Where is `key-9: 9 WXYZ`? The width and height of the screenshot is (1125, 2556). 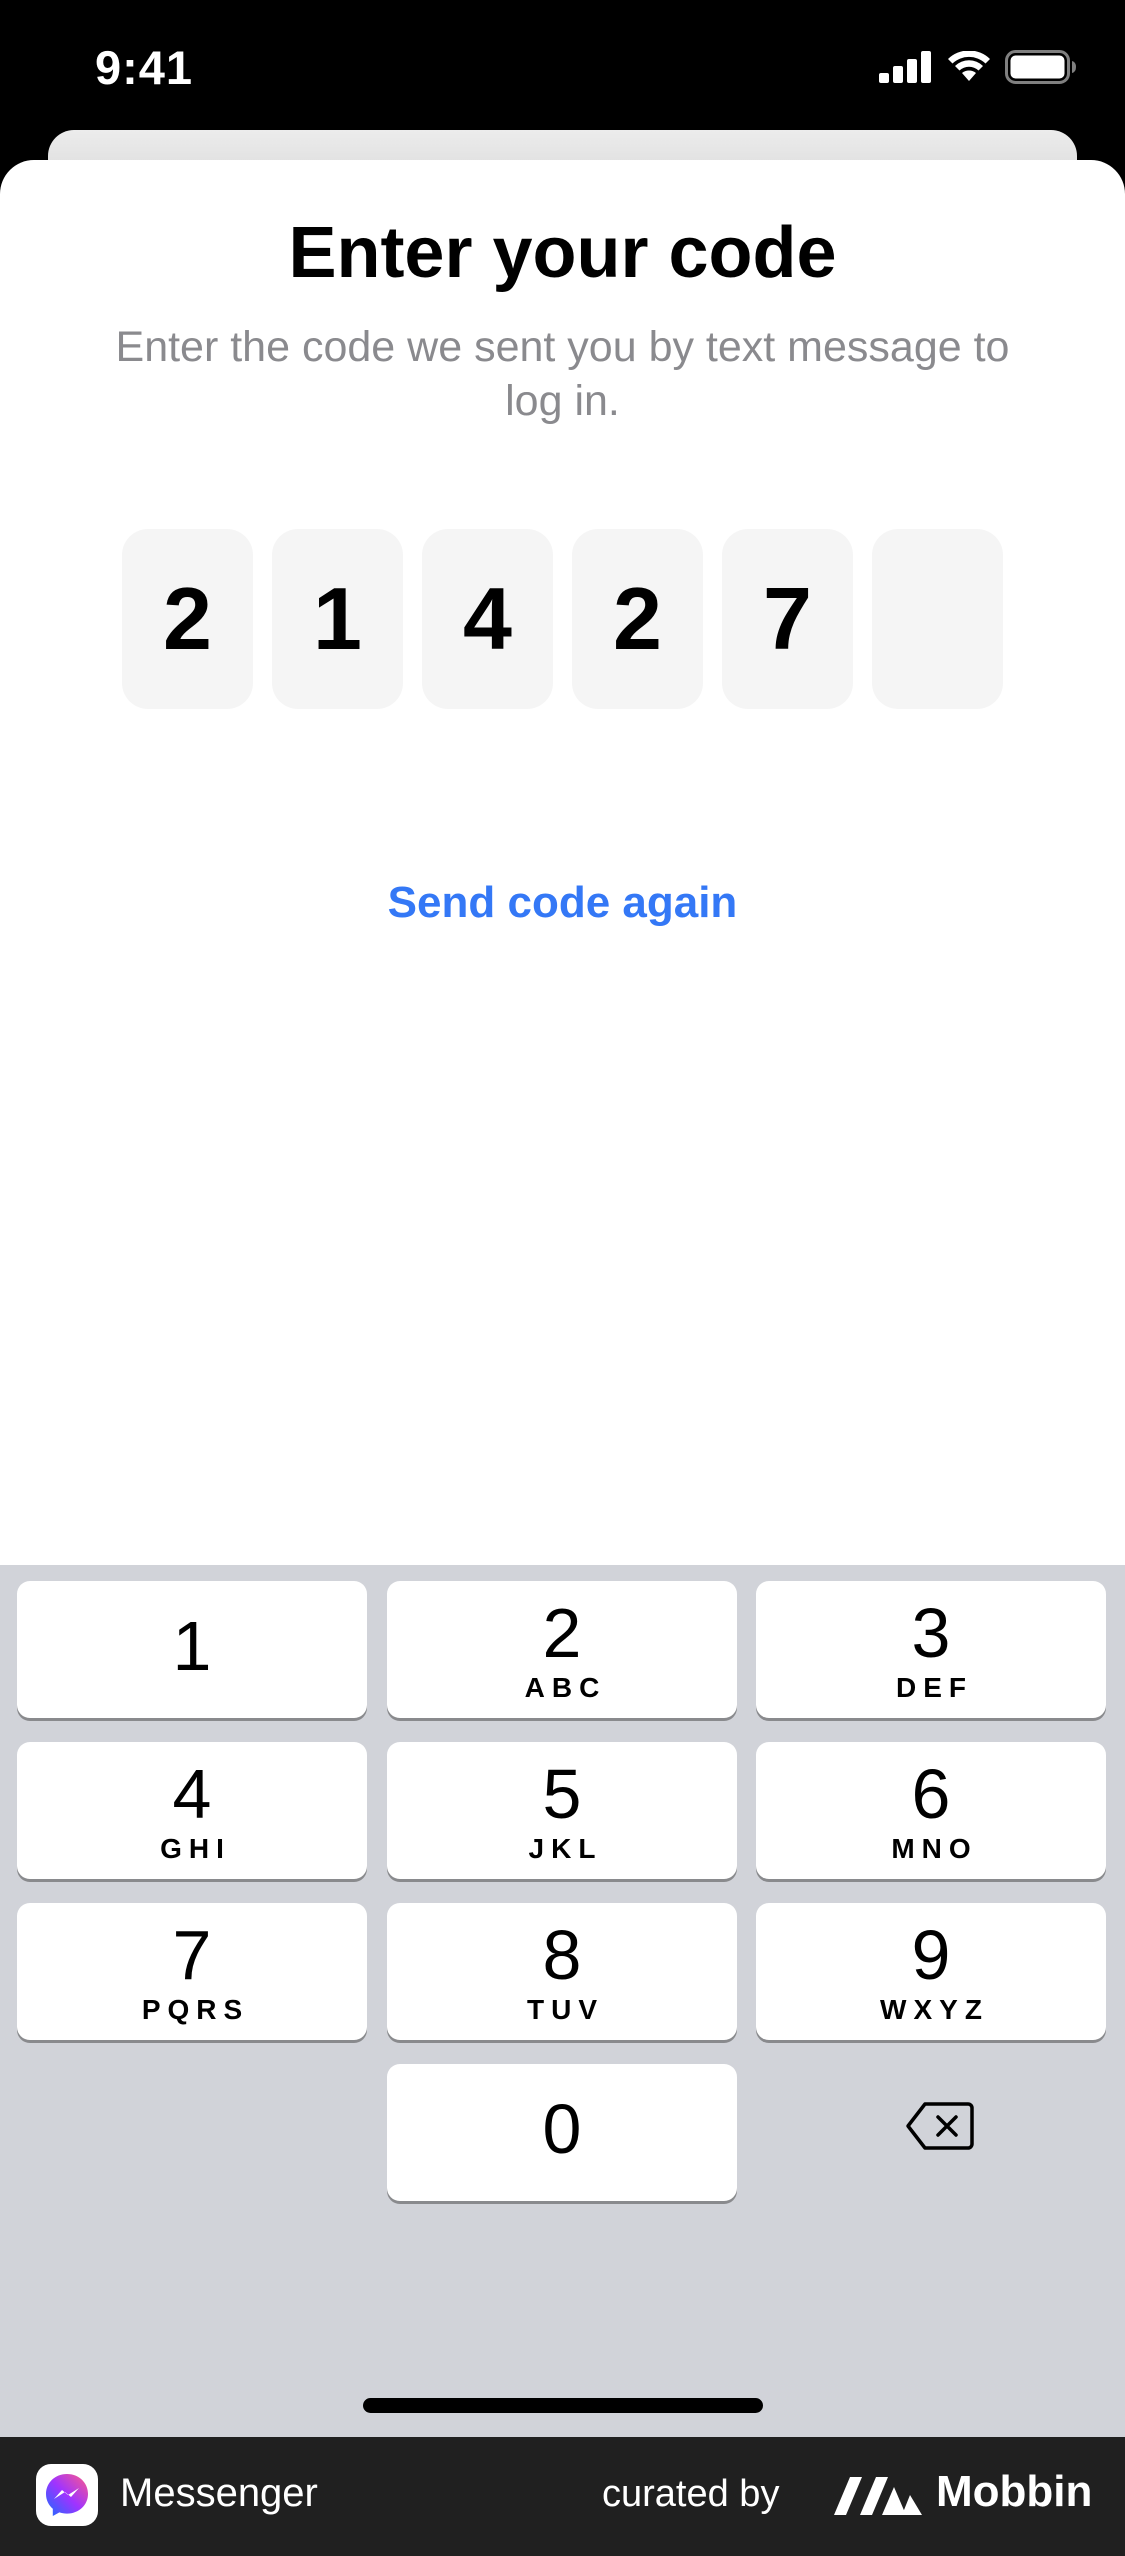 key-9: 9 WXYZ is located at coordinates (931, 1971).